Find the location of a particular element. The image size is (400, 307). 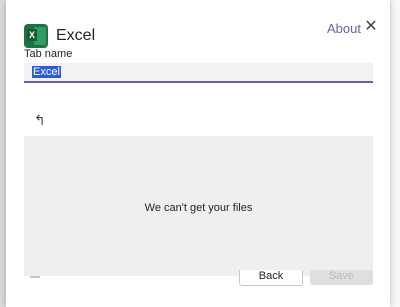

files-error-message: We can't get your files is located at coordinates (198, 208).